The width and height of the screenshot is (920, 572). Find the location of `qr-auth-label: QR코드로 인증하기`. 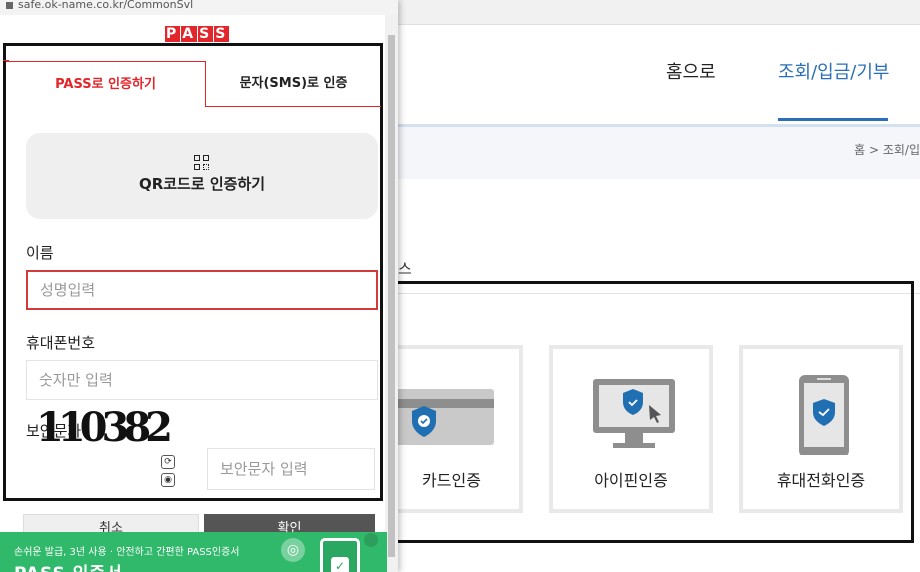

qr-auth-label: QR코드로 인증하기 is located at coordinates (202, 184).